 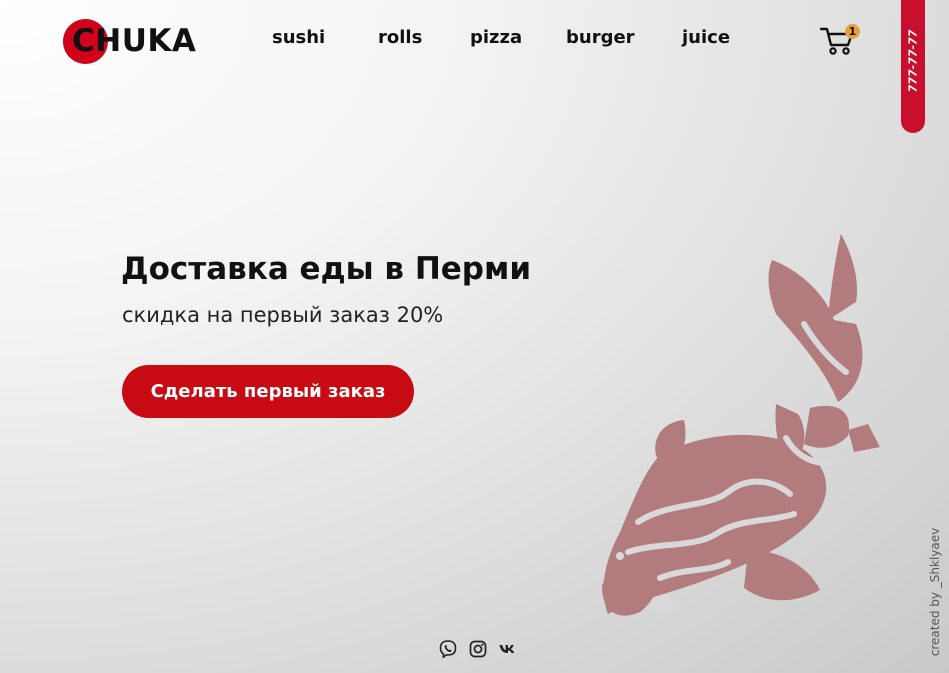 What do you see at coordinates (283, 315) in the screenshot?
I see `hero-subtitle: скидка на первый заказ 20%` at bounding box center [283, 315].